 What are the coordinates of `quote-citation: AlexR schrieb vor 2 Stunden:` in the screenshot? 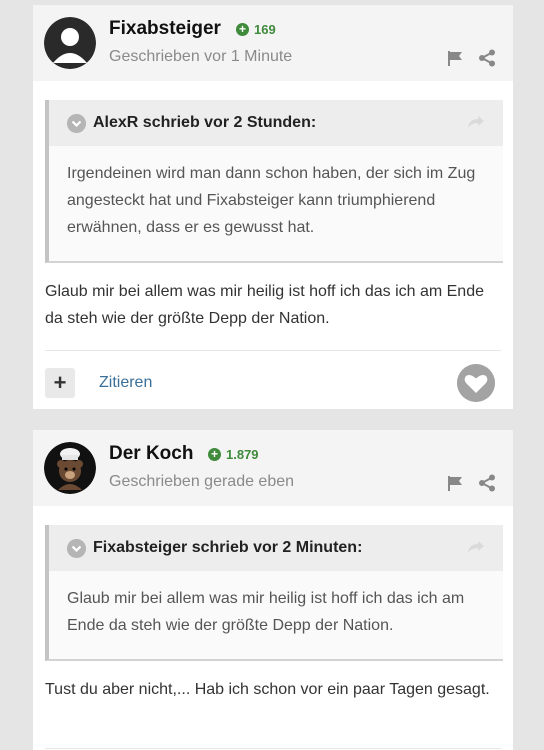 It's located at (204, 123).